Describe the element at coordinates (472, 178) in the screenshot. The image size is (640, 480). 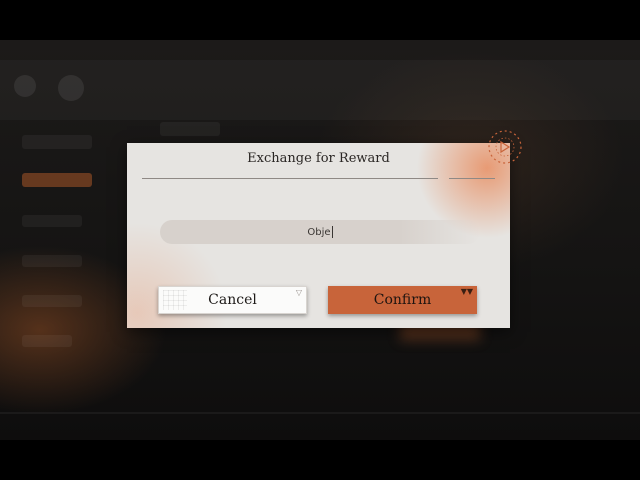
I see `title-divider-accent` at that location.